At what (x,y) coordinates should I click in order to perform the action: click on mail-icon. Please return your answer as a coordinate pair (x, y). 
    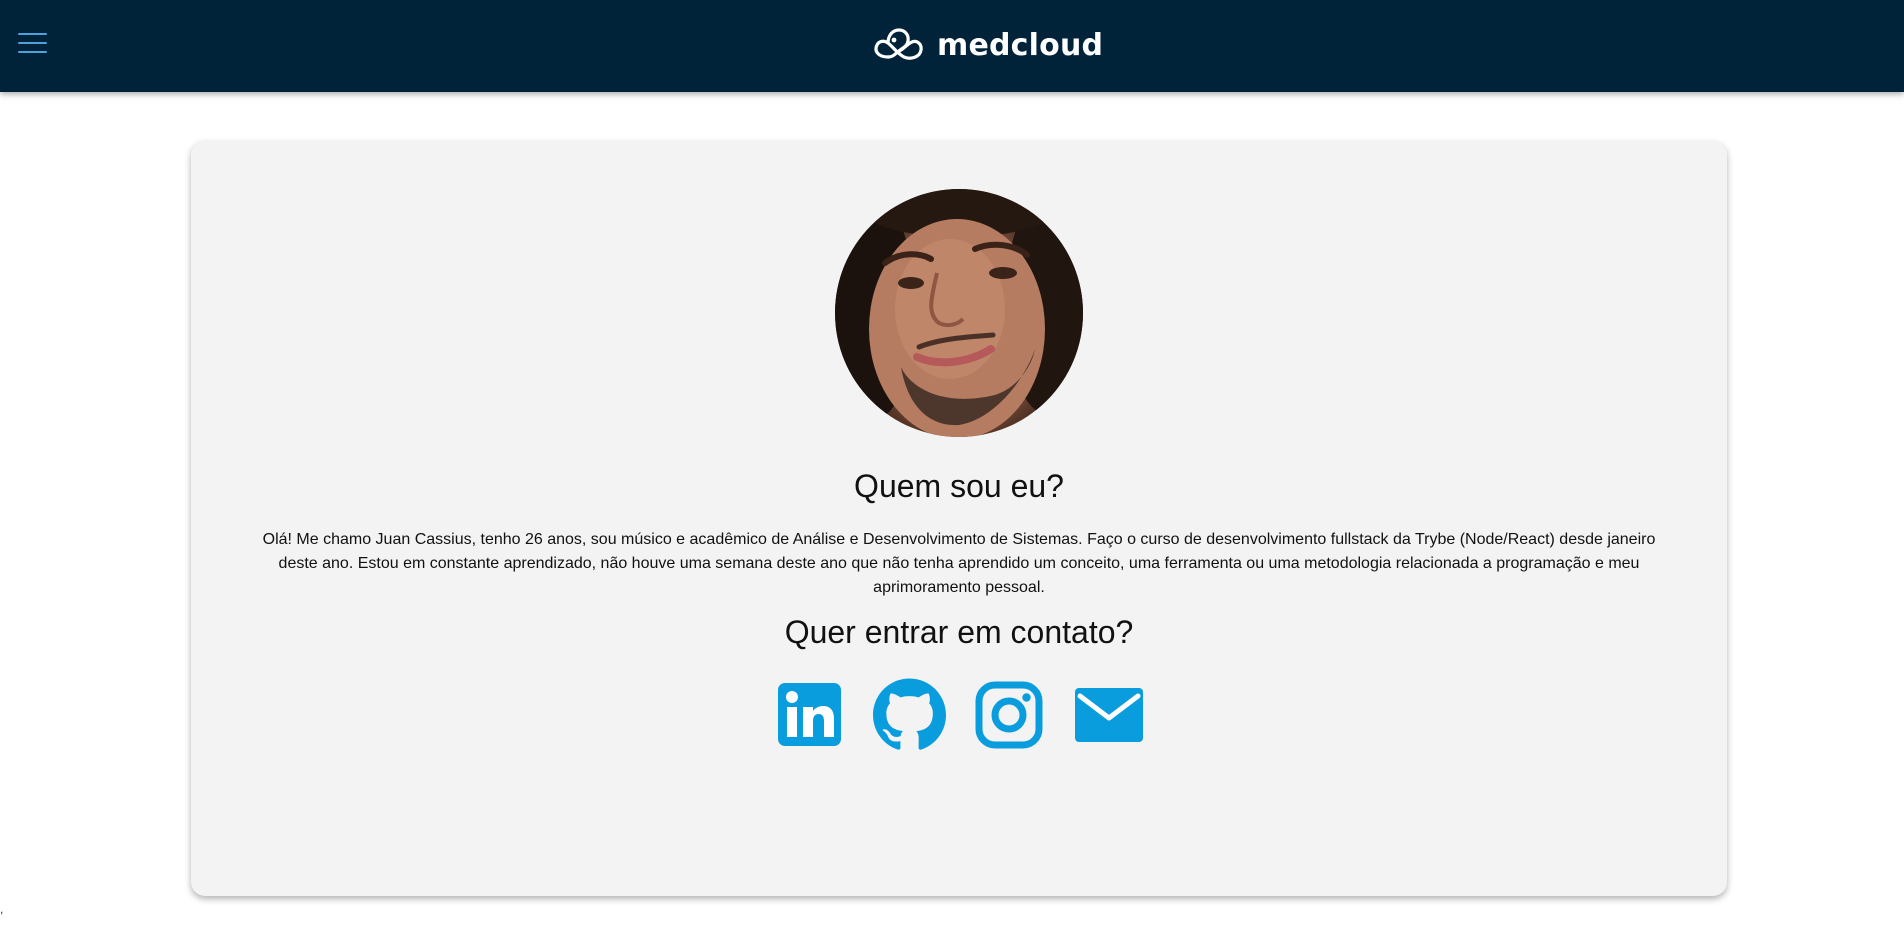
    Looking at the image, I should click on (1109, 714).